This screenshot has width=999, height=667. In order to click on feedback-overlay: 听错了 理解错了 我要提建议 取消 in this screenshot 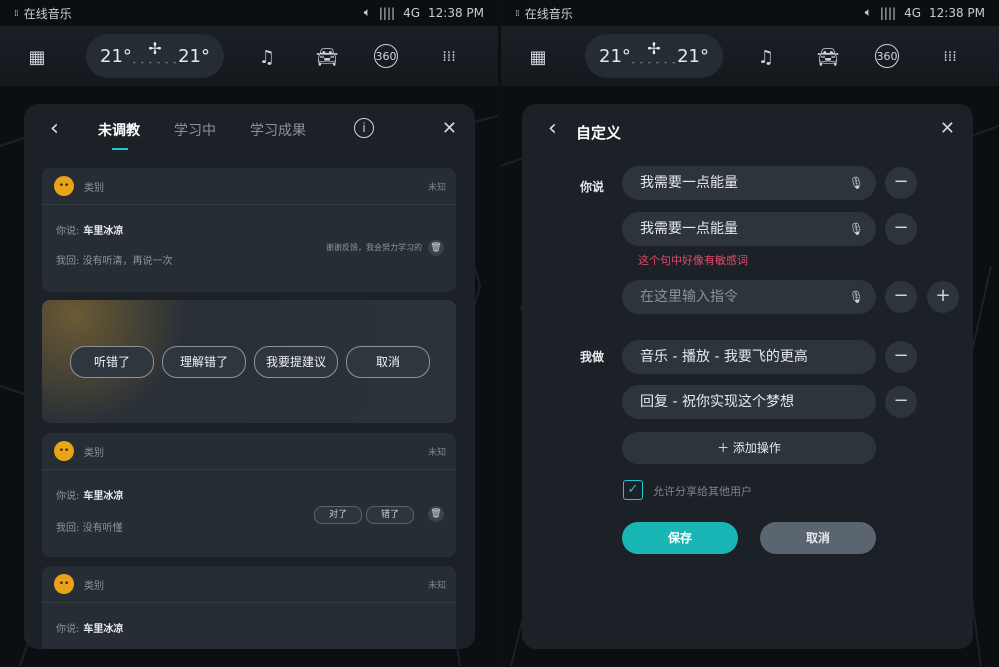, I will do `click(249, 361)`.